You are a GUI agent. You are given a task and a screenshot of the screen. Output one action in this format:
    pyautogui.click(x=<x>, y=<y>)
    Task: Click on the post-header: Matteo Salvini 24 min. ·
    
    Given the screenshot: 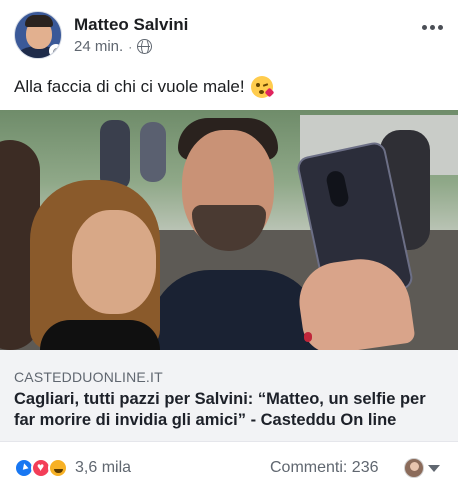 What is the action you would take?
    pyautogui.click(x=229, y=32)
    